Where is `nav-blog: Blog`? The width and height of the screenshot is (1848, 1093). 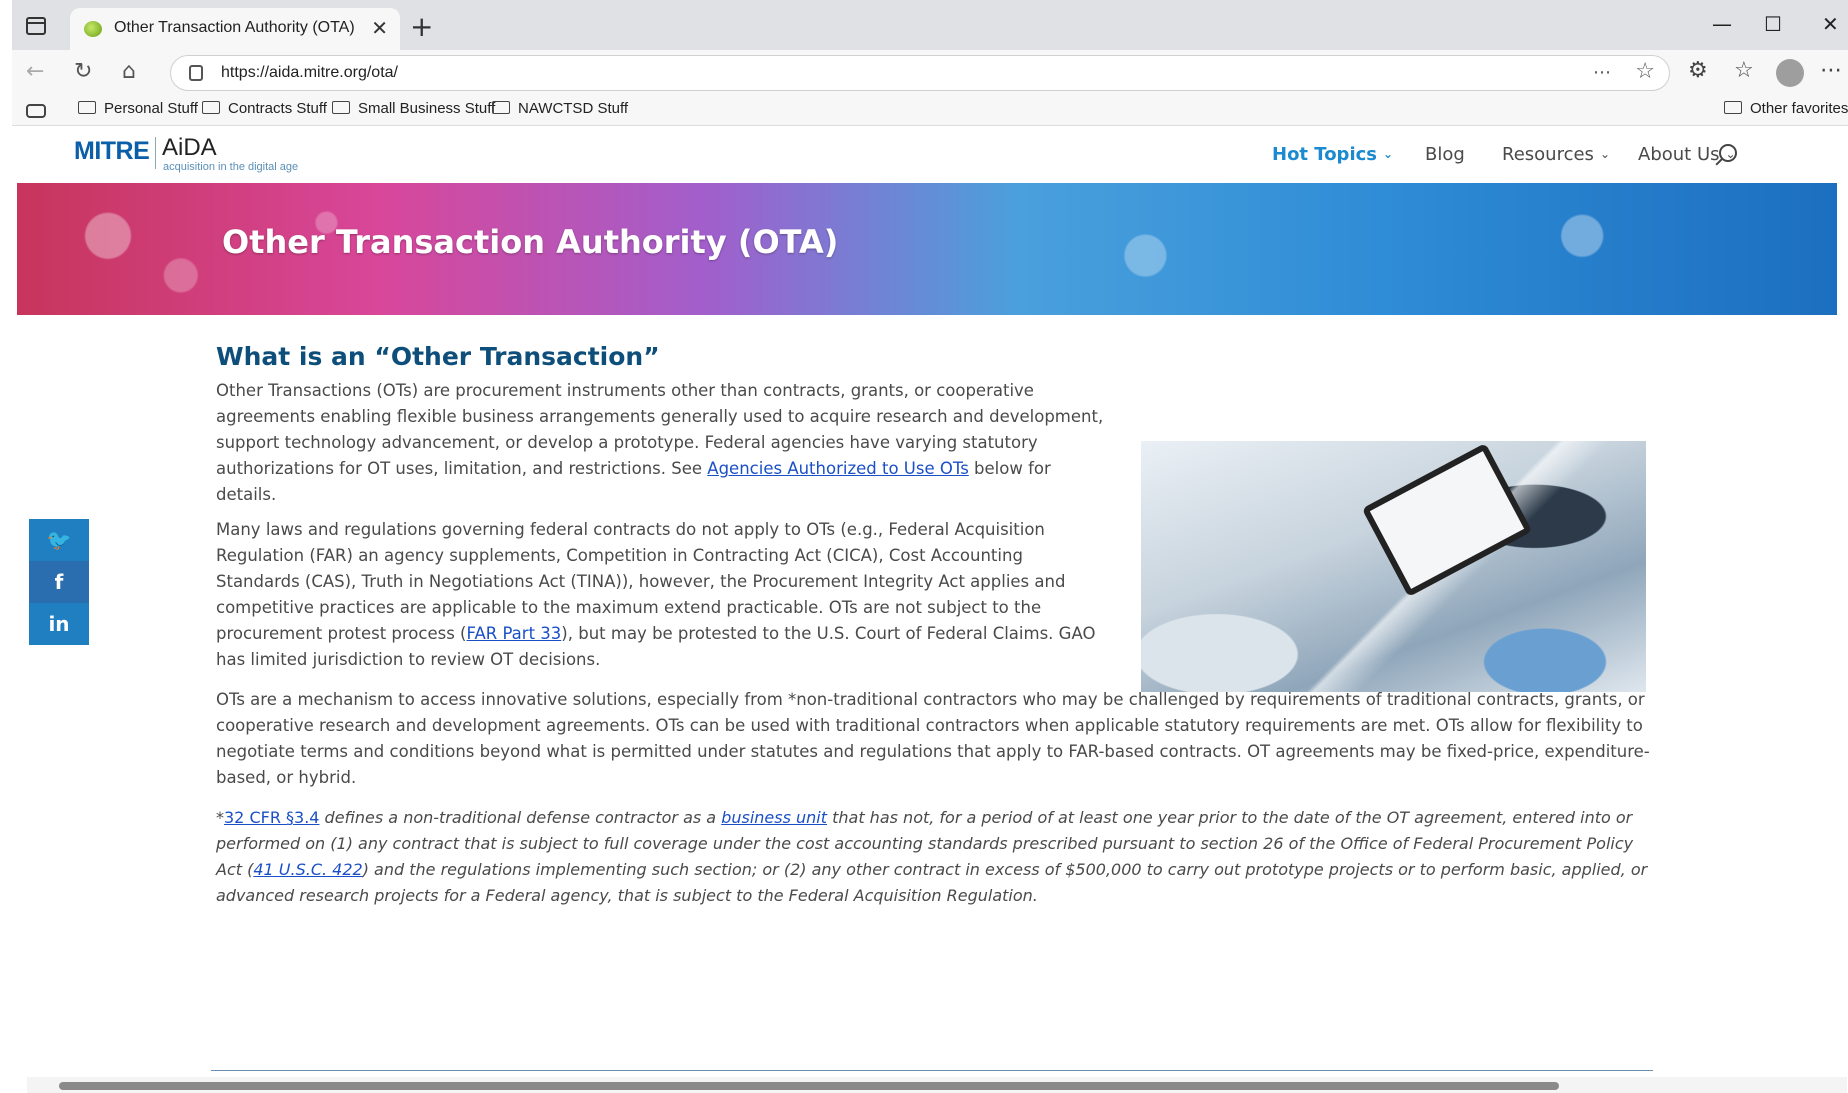
nav-blog: Blog is located at coordinates (1445, 154).